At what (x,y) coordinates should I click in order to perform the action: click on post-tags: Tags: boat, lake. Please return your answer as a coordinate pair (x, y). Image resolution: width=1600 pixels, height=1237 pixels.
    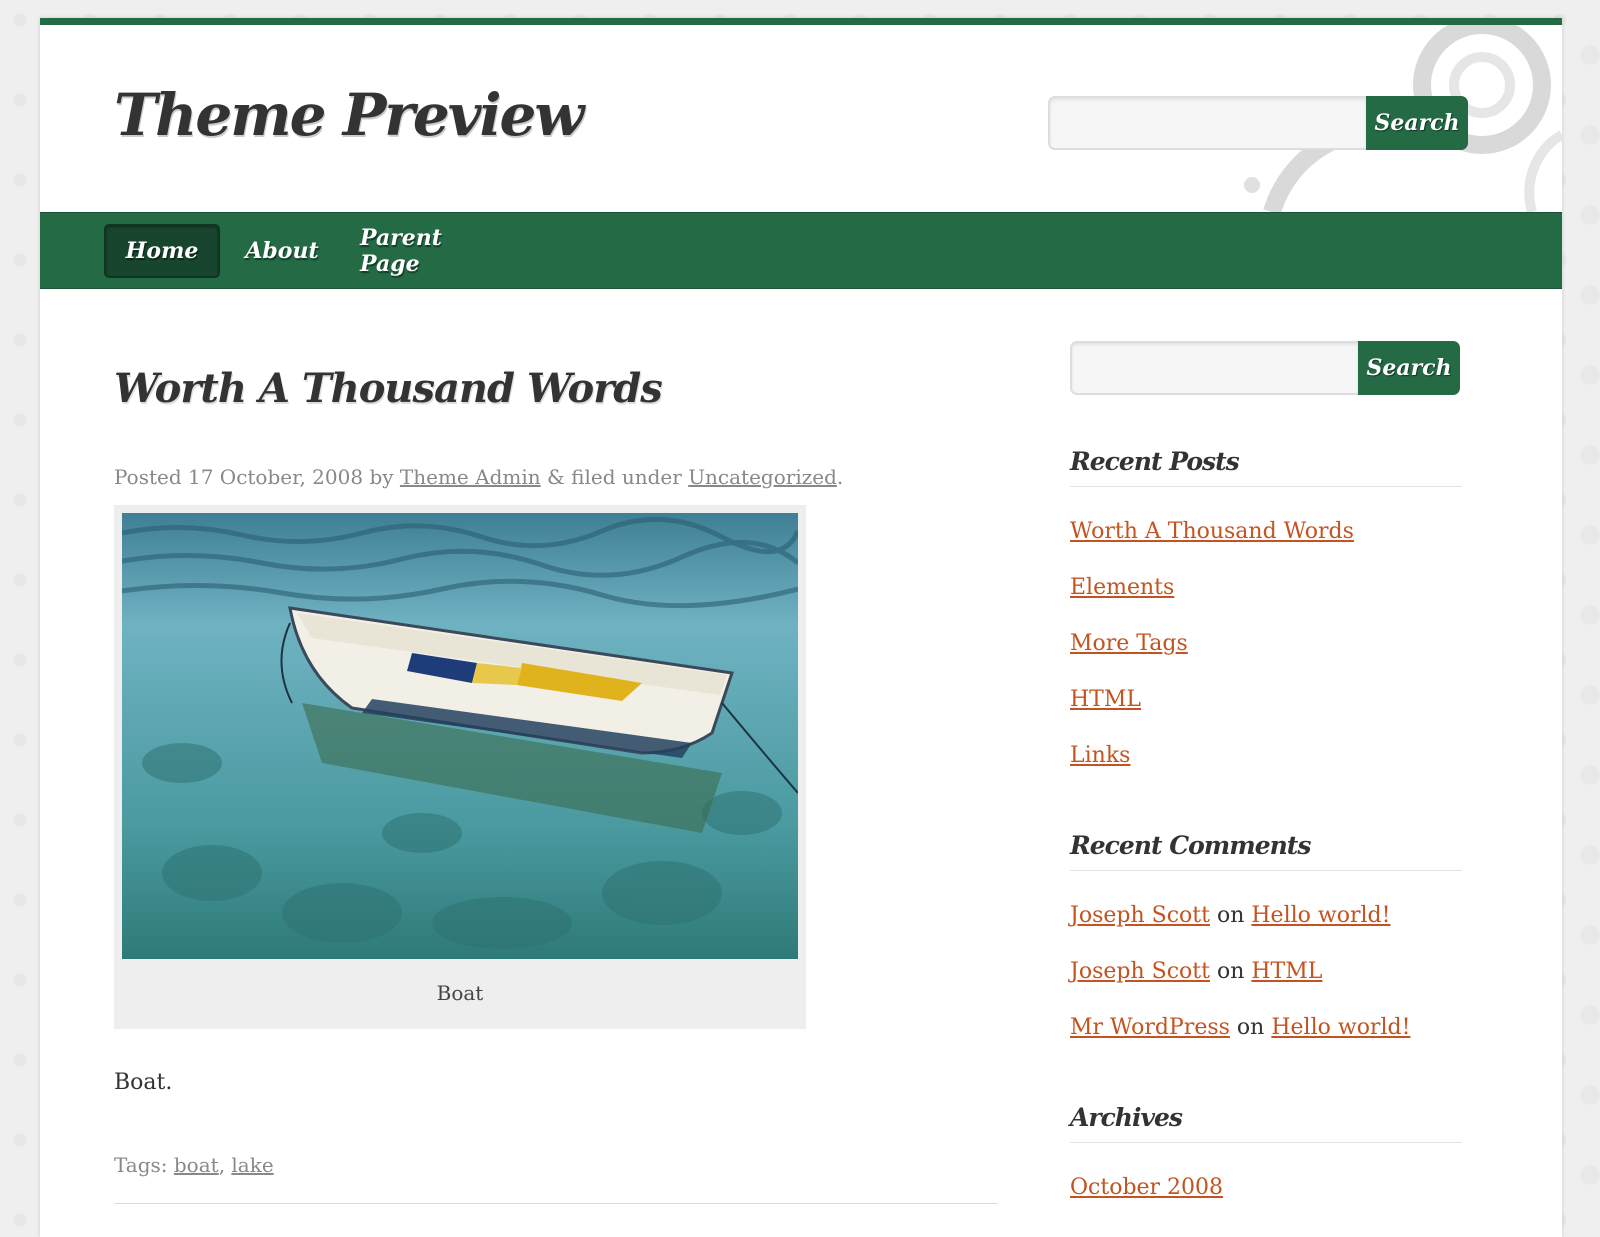
    Looking at the image, I should click on (194, 1165).